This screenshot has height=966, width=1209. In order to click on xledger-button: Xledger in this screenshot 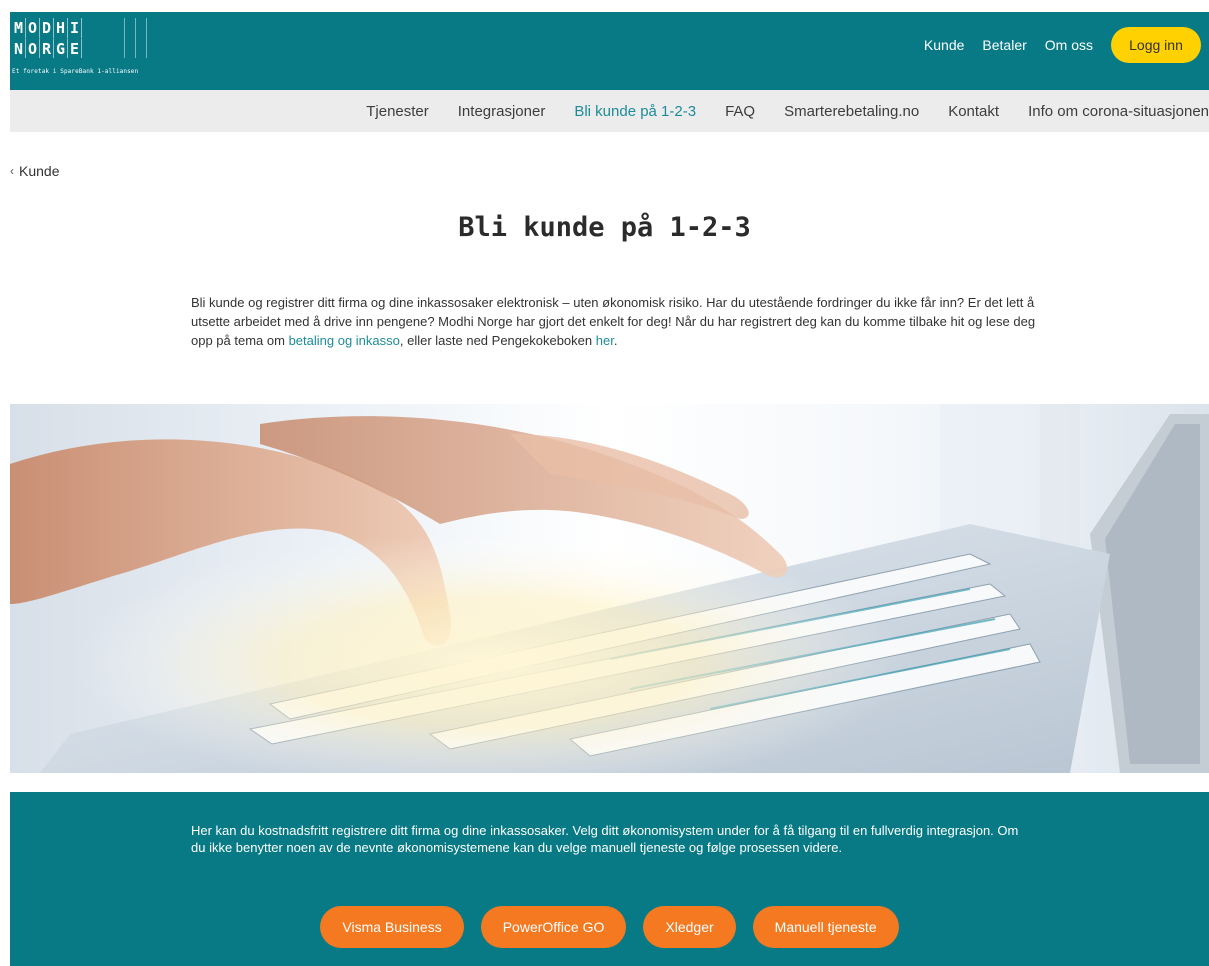, I will do `click(689, 927)`.